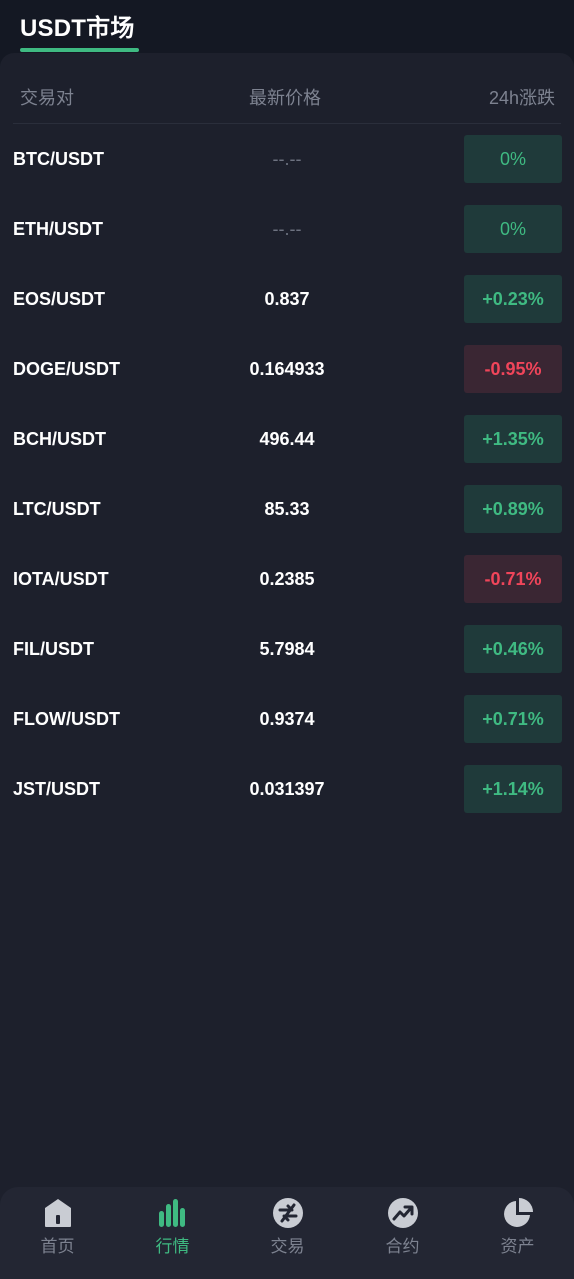 The height and width of the screenshot is (1279, 574). Describe the element at coordinates (172, 1246) in the screenshot. I see `nav-label: 行情` at that location.